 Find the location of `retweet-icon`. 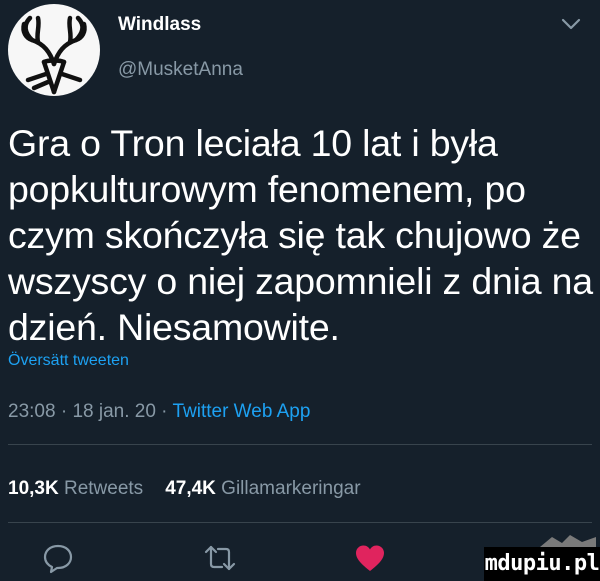

retweet-icon is located at coordinates (220, 558).